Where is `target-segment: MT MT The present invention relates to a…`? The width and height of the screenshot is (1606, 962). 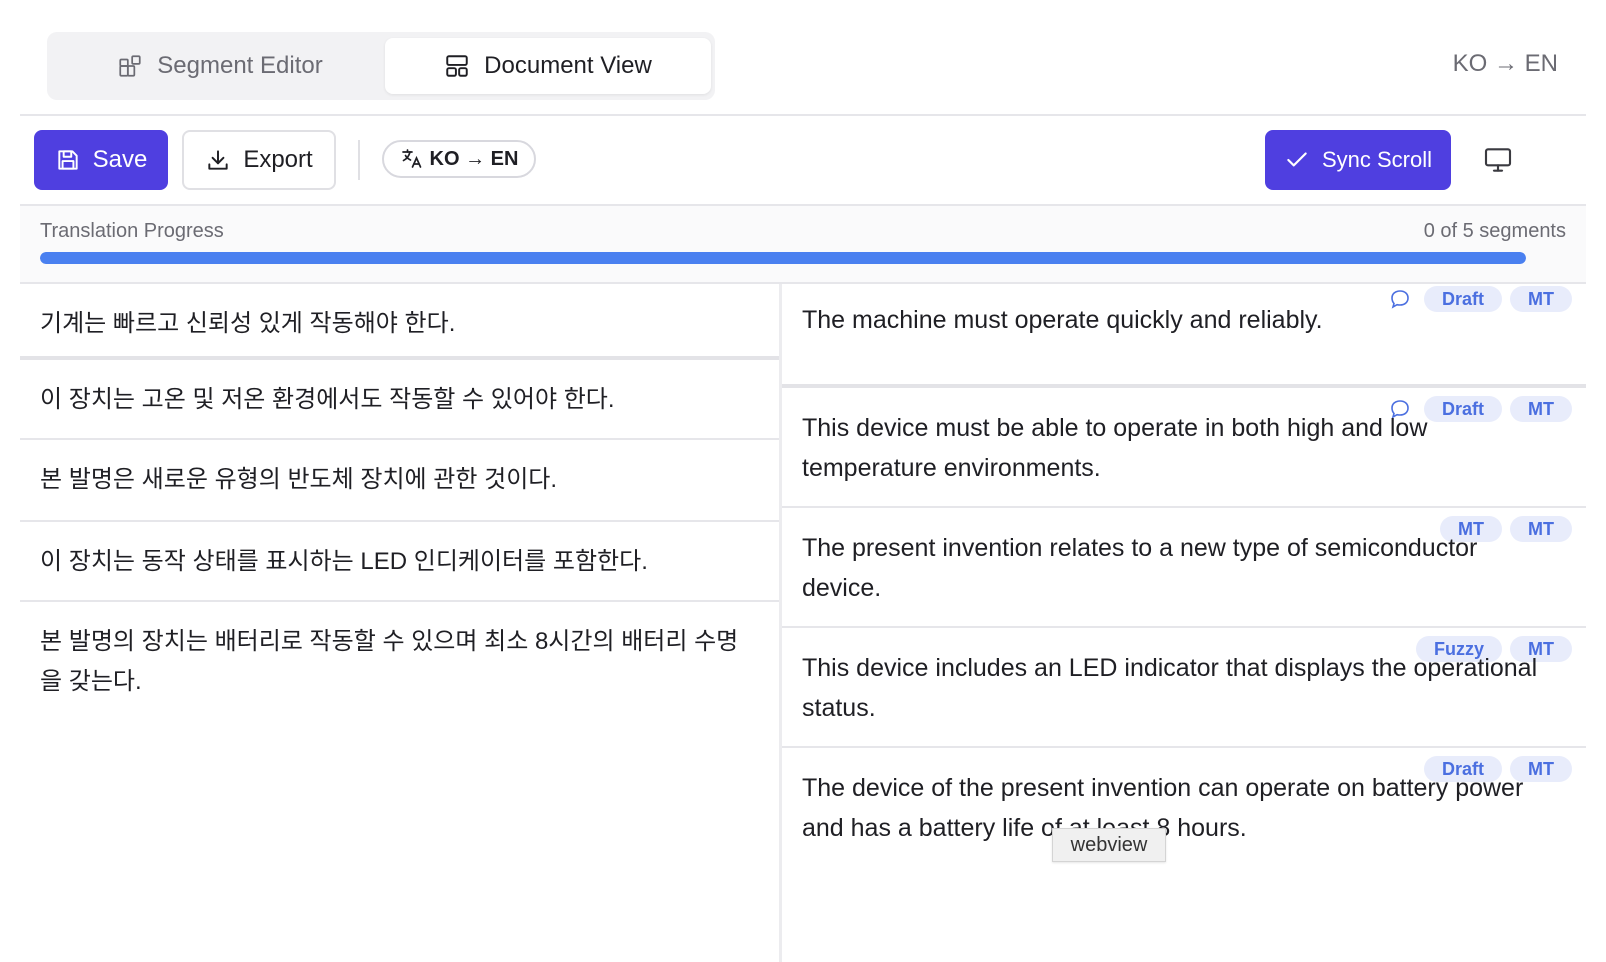 target-segment: MT MT The present invention relates to a… is located at coordinates (1184, 568).